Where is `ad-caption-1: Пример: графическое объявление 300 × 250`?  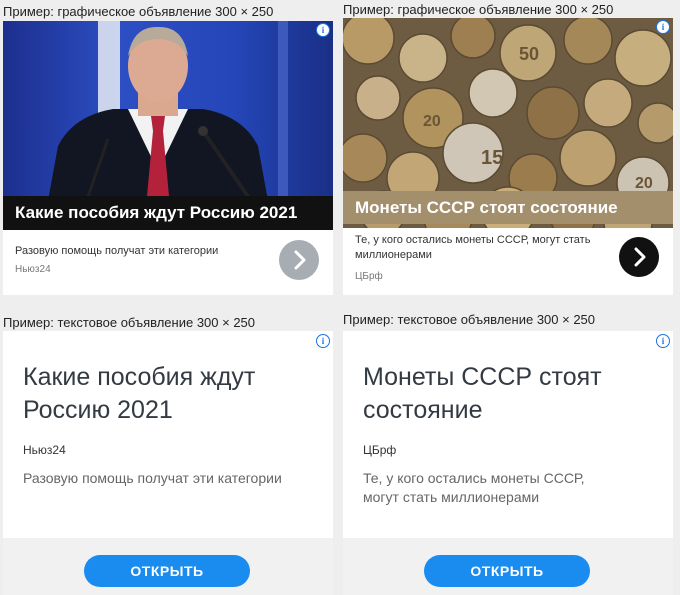
ad-caption-1: Пример: графическое объявление 300 × 250 is located at coordinates (138, 11).